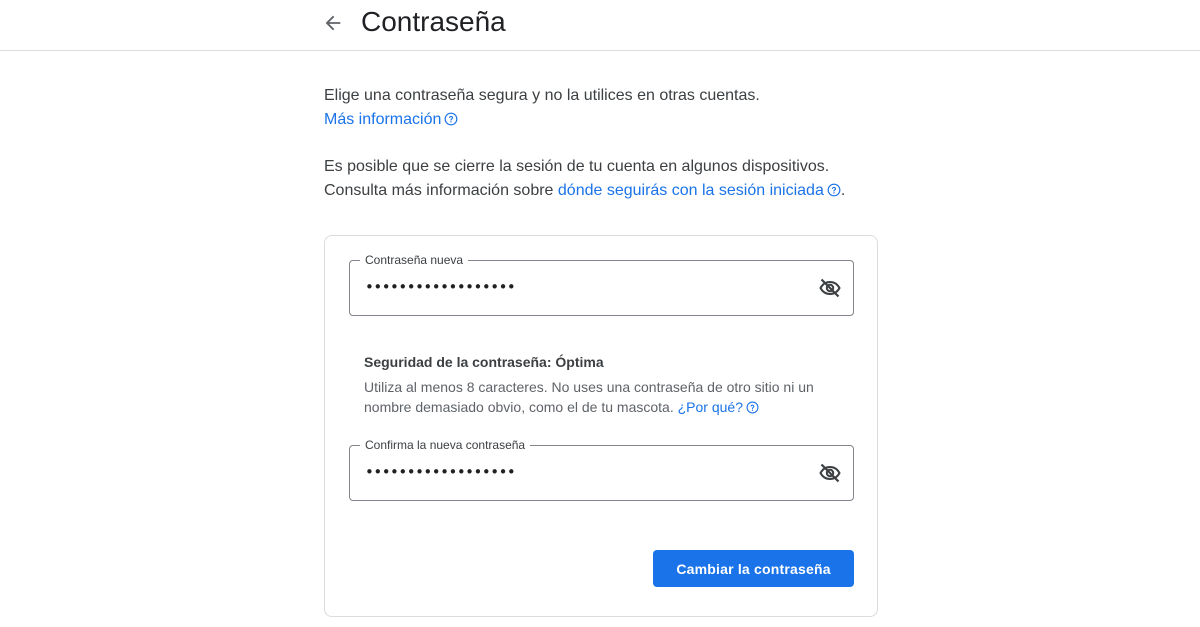 Image resolution: width=1200 pixels, height=627 pixels. I want to click on why-link: ¿Por qué?, so click(710, 407).